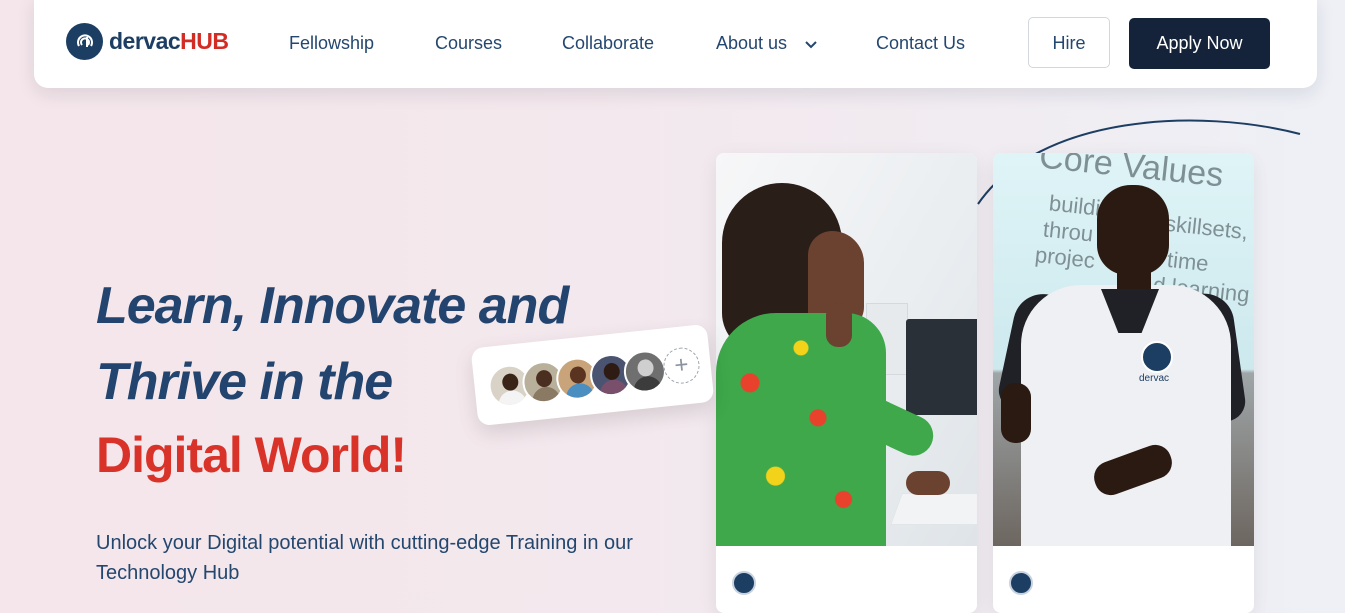 The width and height of the screenshot is (1345, 613). I want to click on hero-heading-line1: Learn, Innovate and, so click(332, 306).